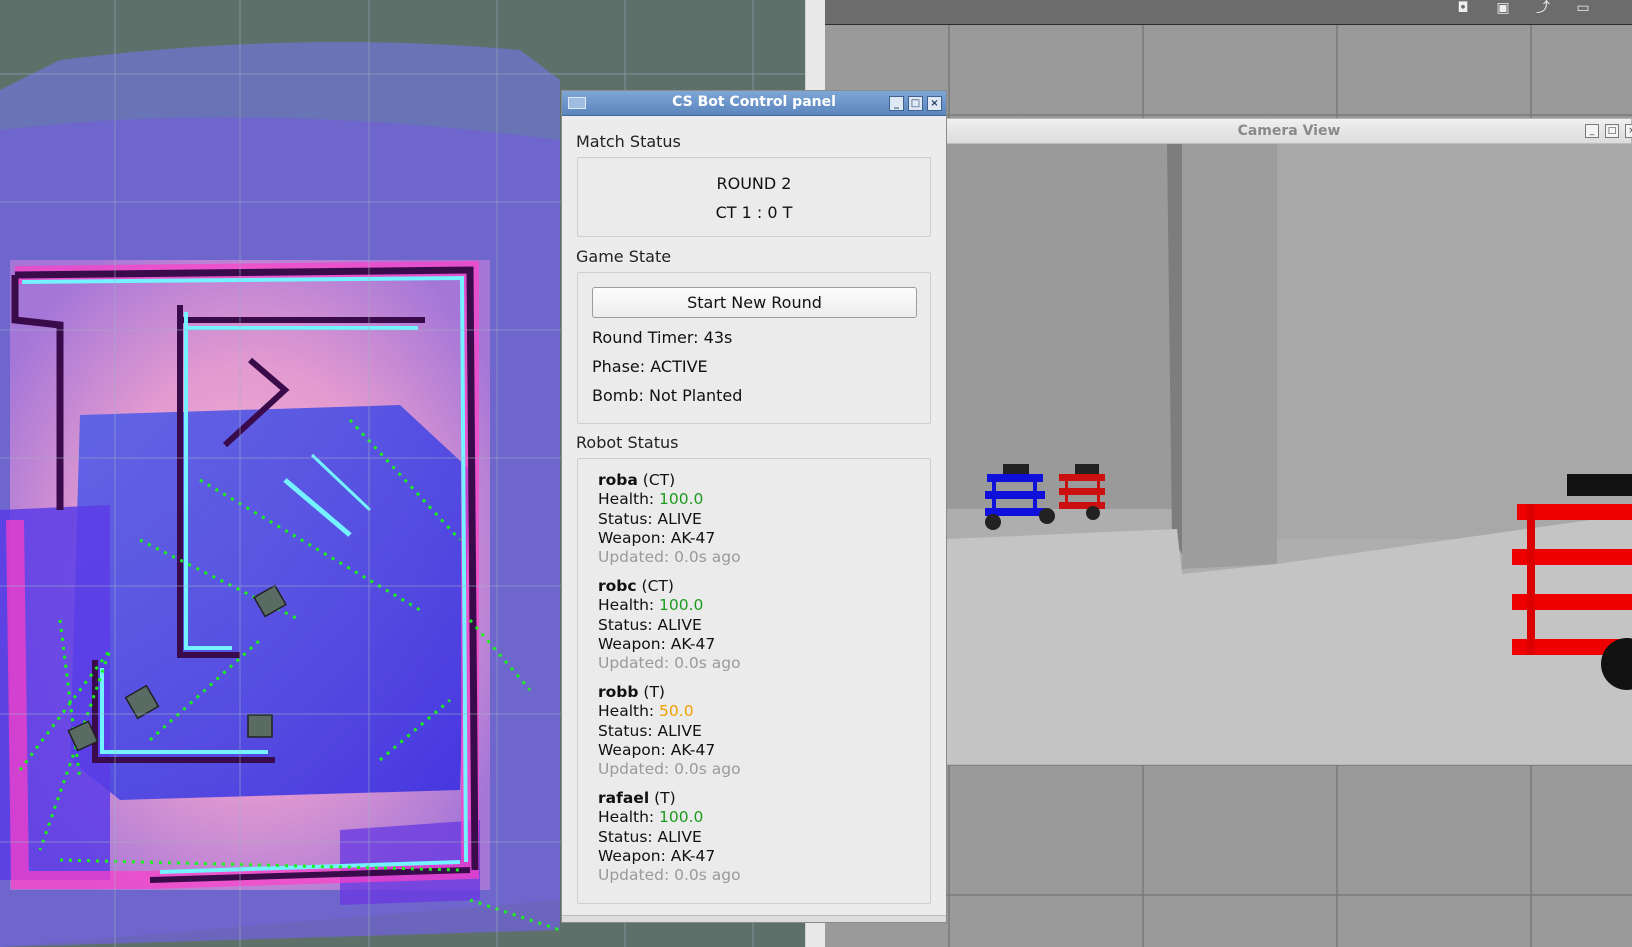 This screenshot has height=947, width=1632. Describe the element at coordinates (628, 141) in the screenshot. I see `match-status-label: Match Status` at that location.